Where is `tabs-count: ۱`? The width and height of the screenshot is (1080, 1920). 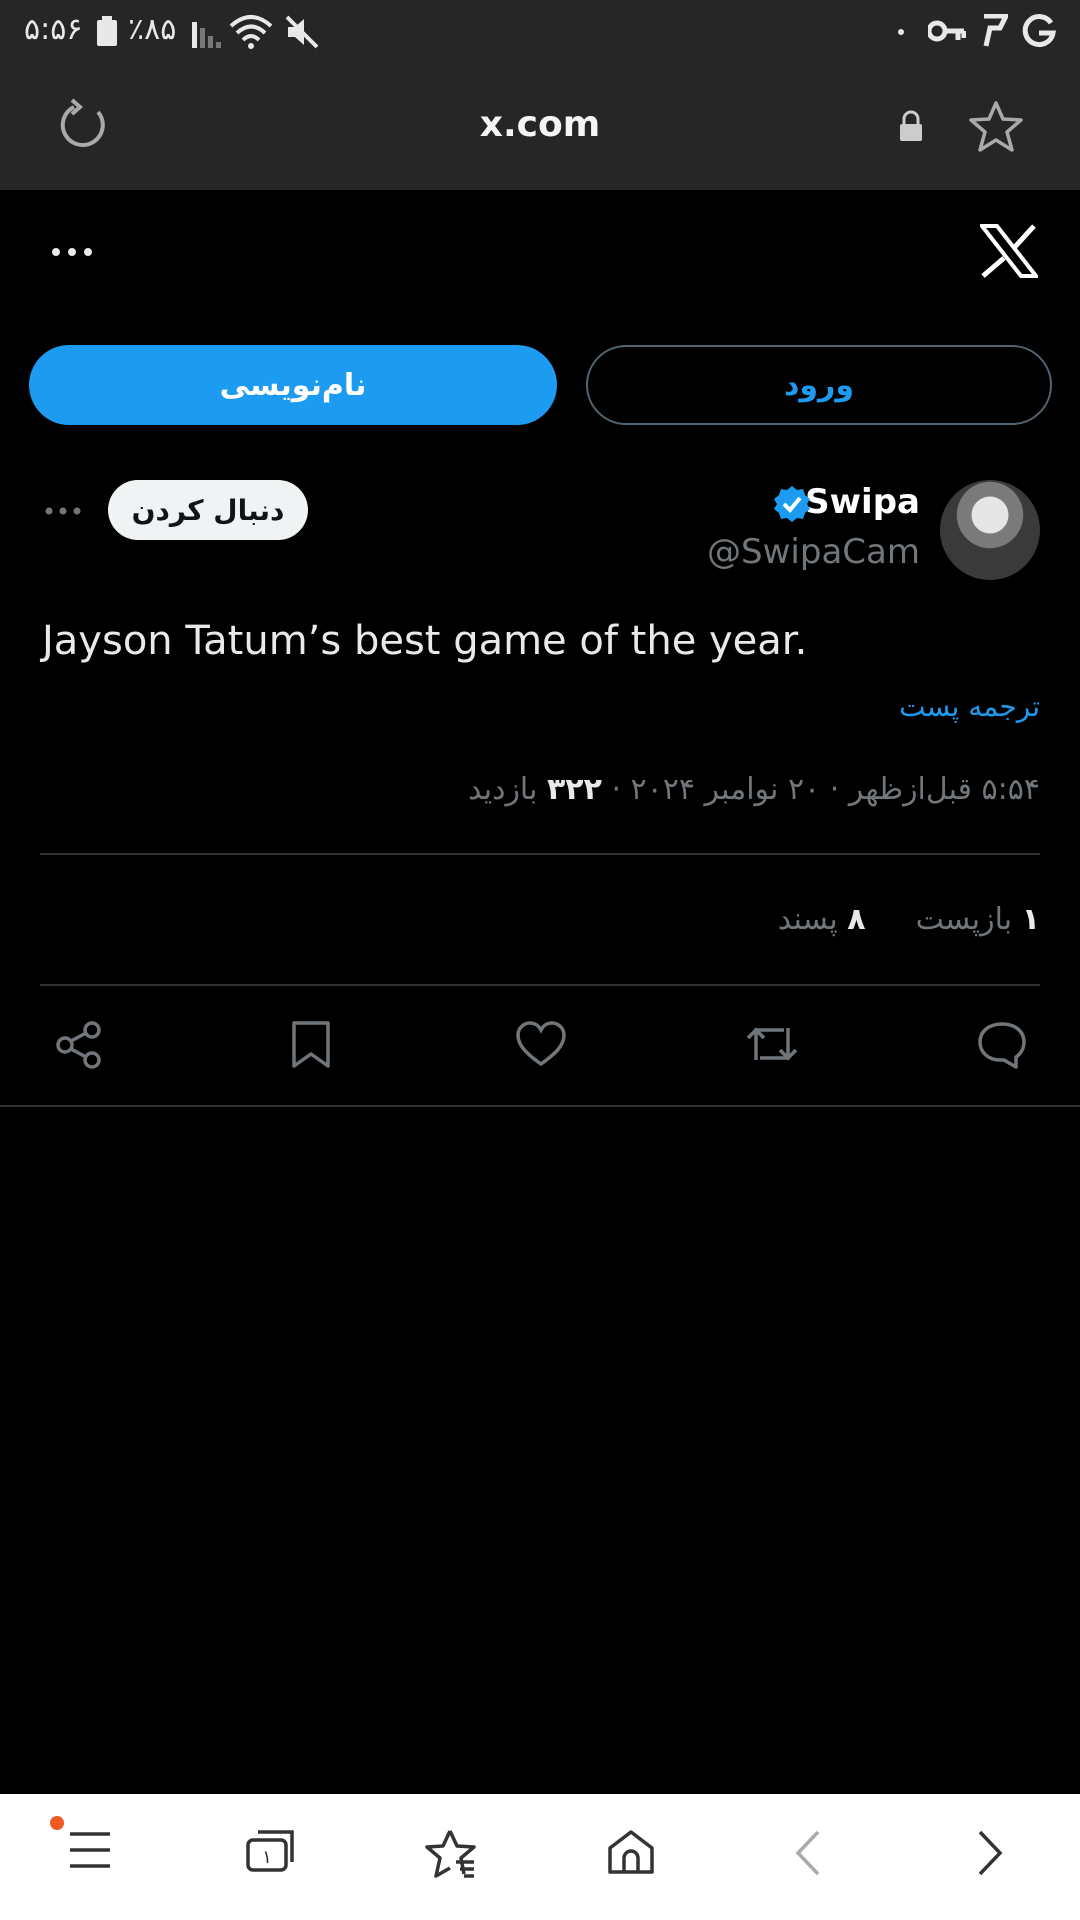
tabs-count: ۱ is located at coordinates (267, 1857).